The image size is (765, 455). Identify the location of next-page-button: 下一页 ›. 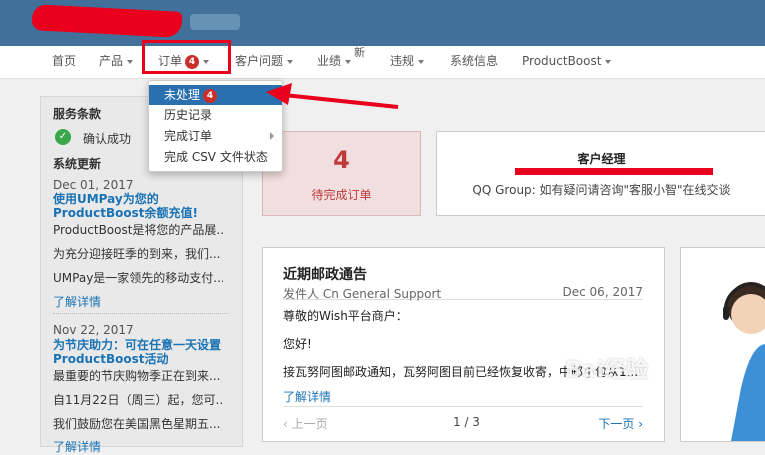
(620, 423).